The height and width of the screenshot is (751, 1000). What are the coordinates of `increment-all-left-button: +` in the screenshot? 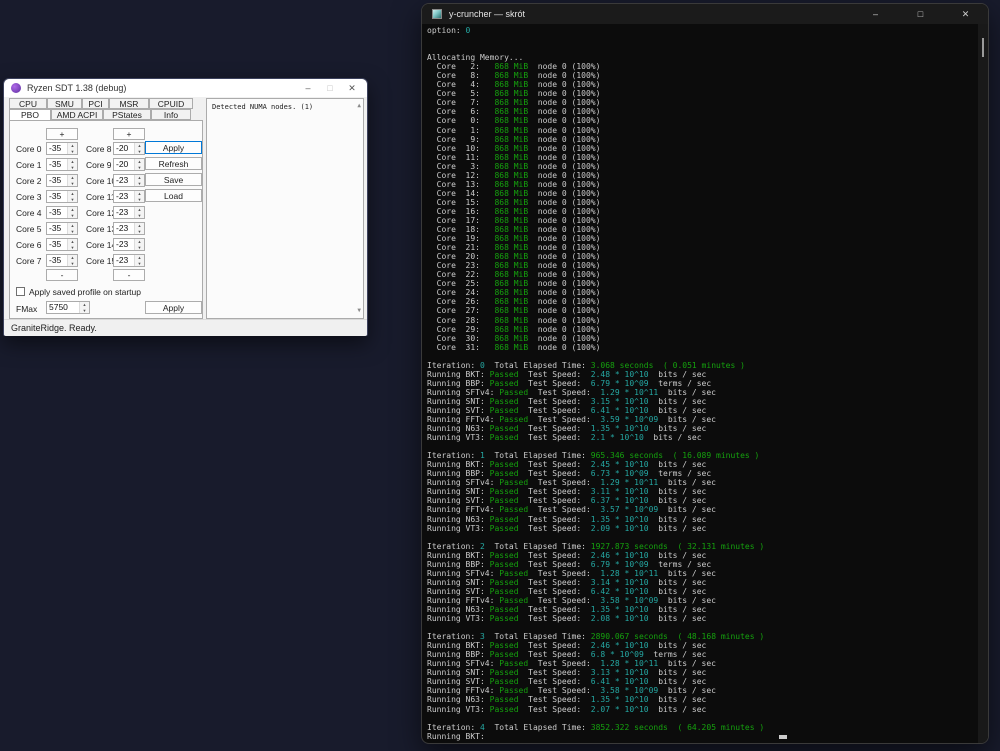 It's located at (62, 134).